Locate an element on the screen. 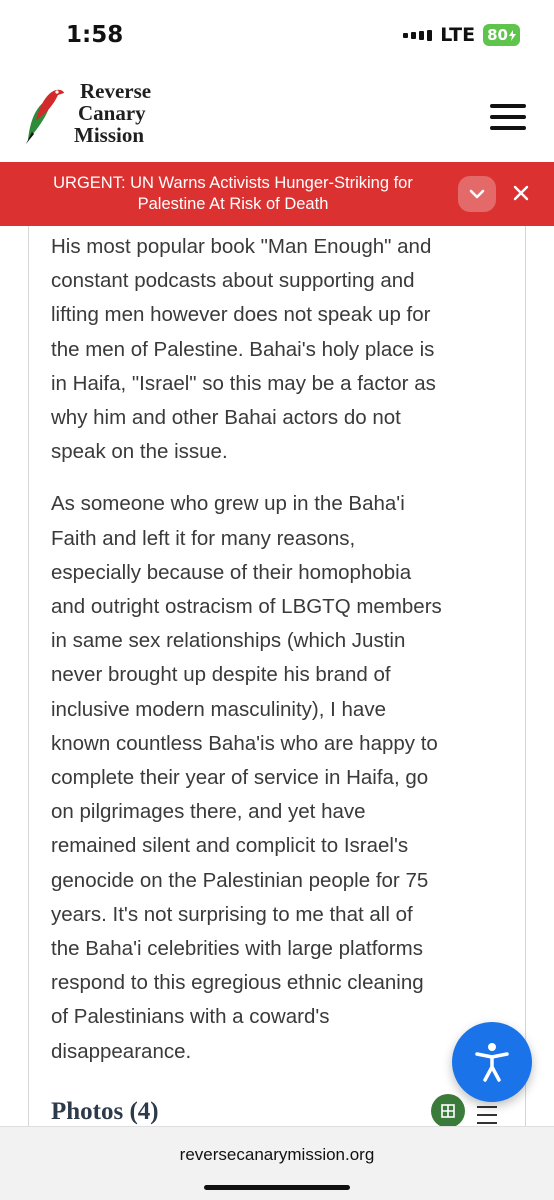 The image size is (554, 1200). text-line: Faith and left it for many reasons, is located at coordinates (203, 538).